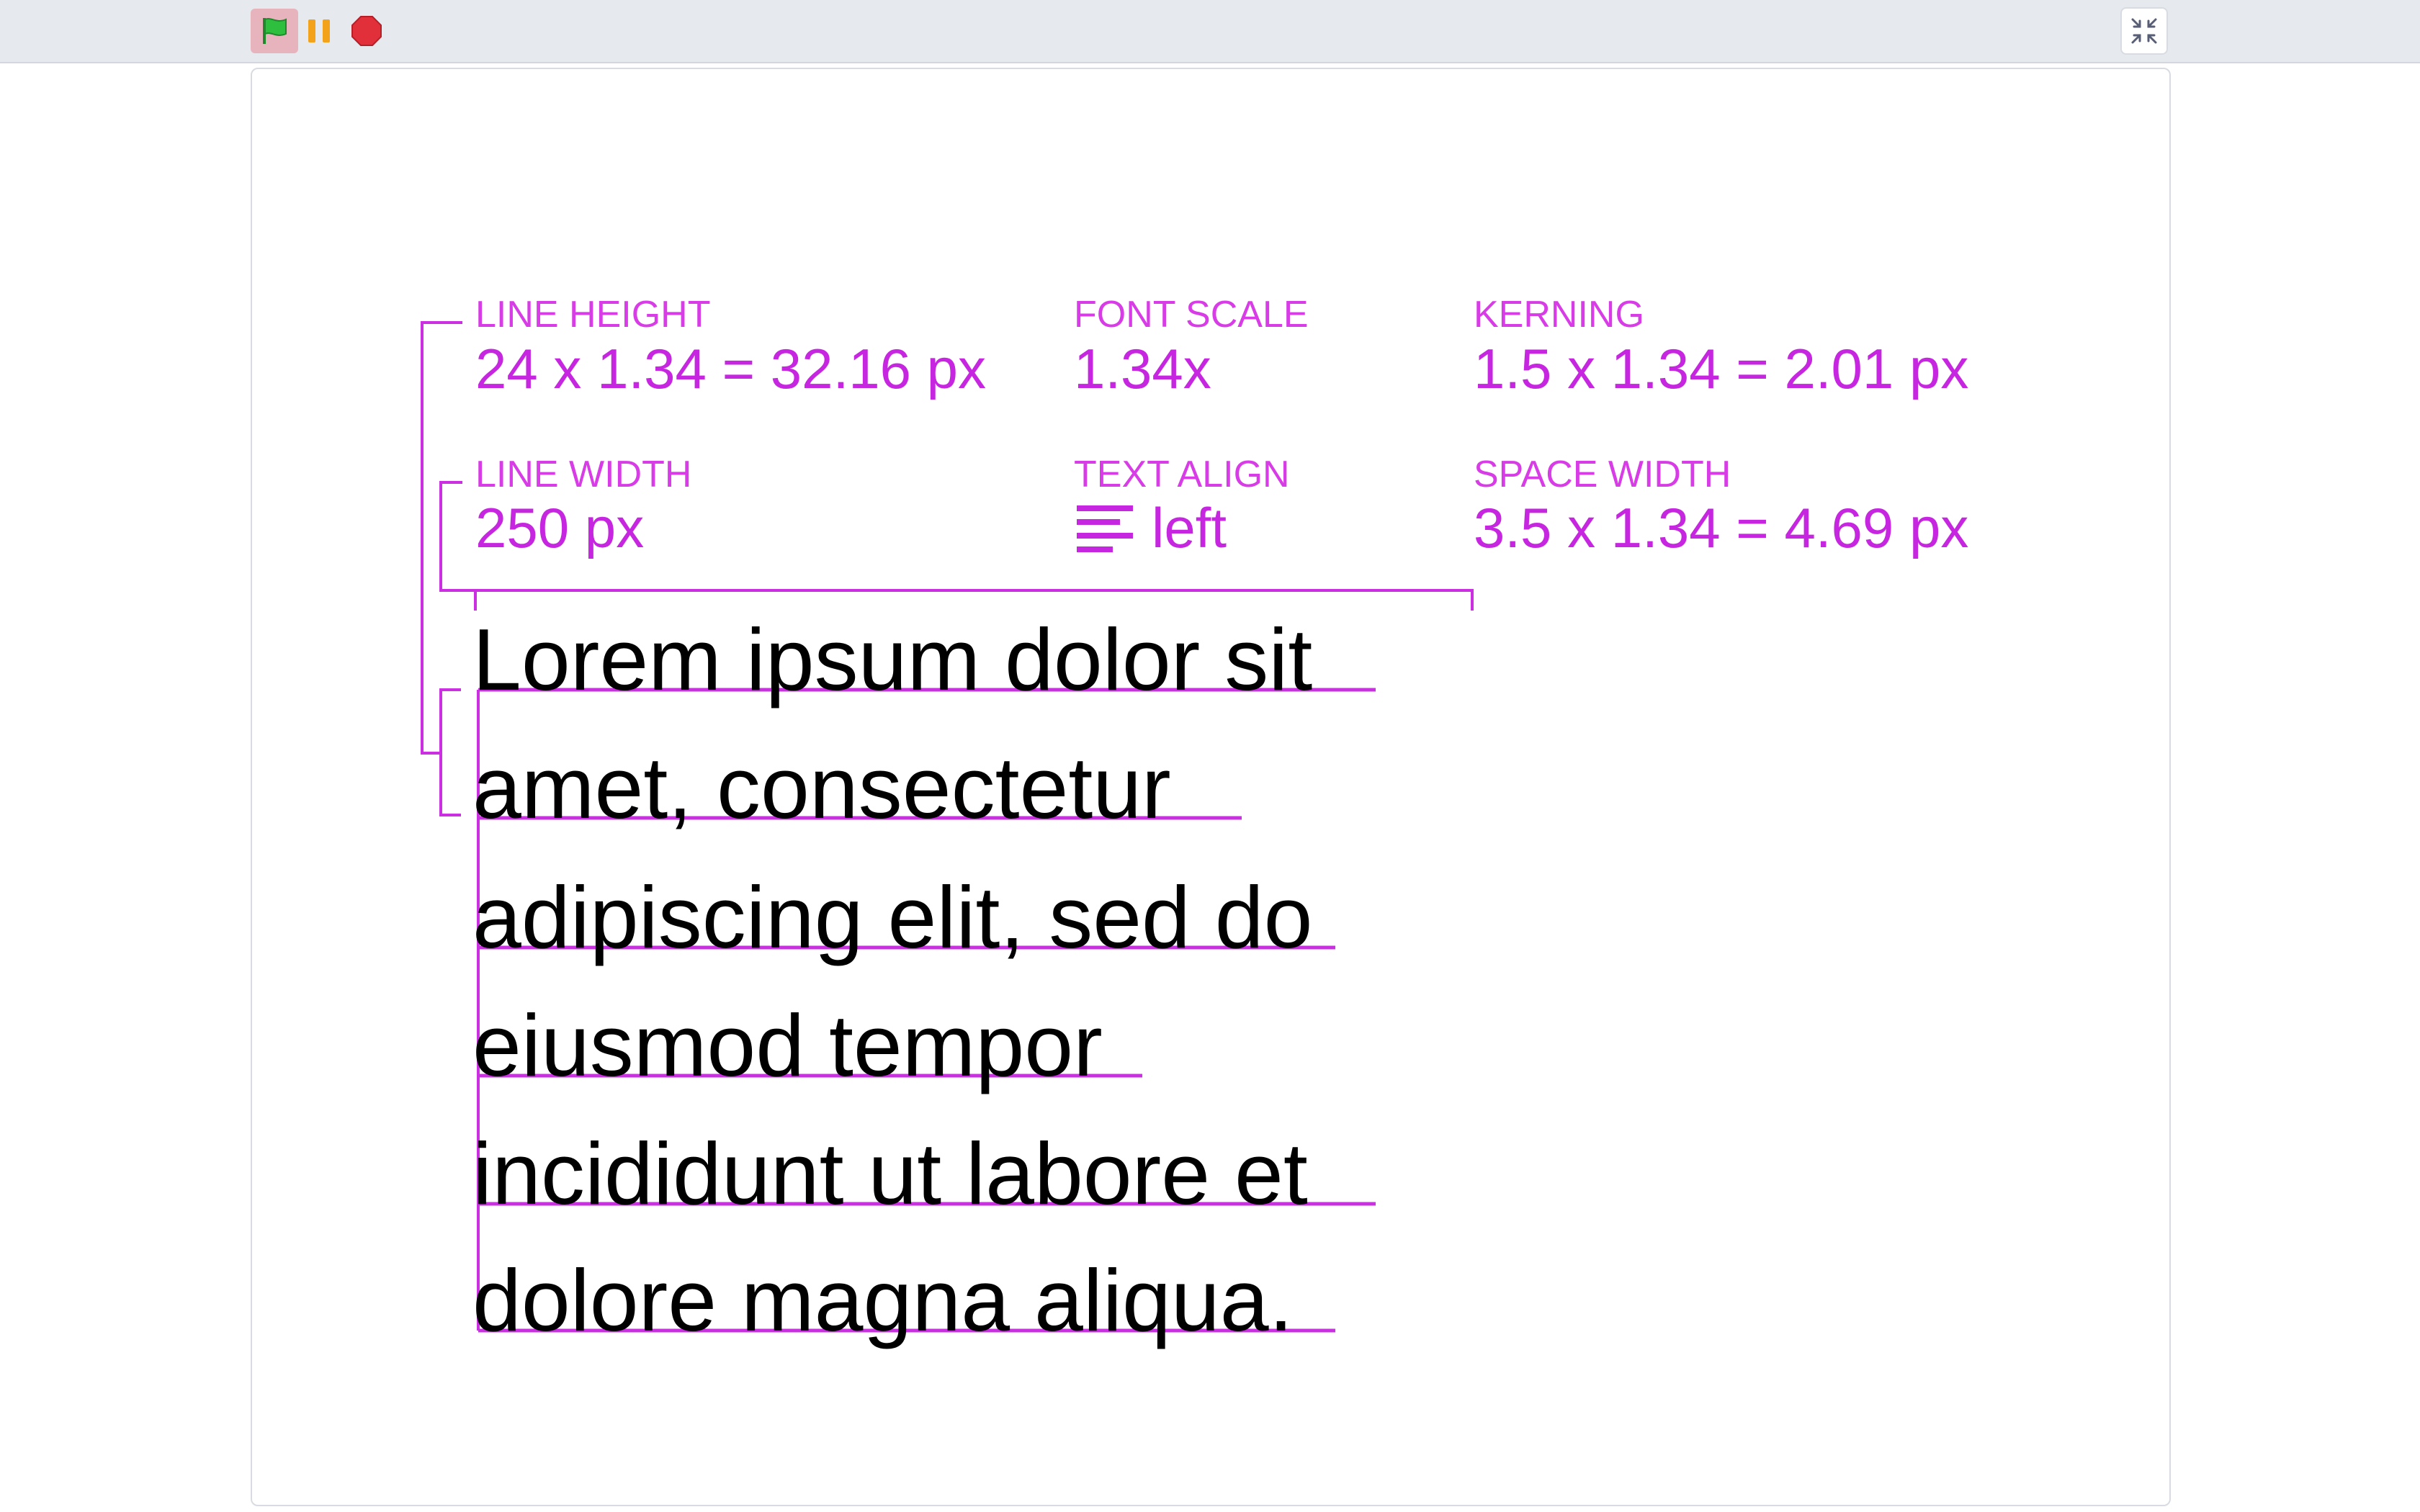 The height and width of the screenshot is (1512, 2420). What do you see at coordinates (892, 659) in the screenshot?
I see `sample-text-line-1: Lorem ipsum dolor sit` at bounding box center [892, 659].